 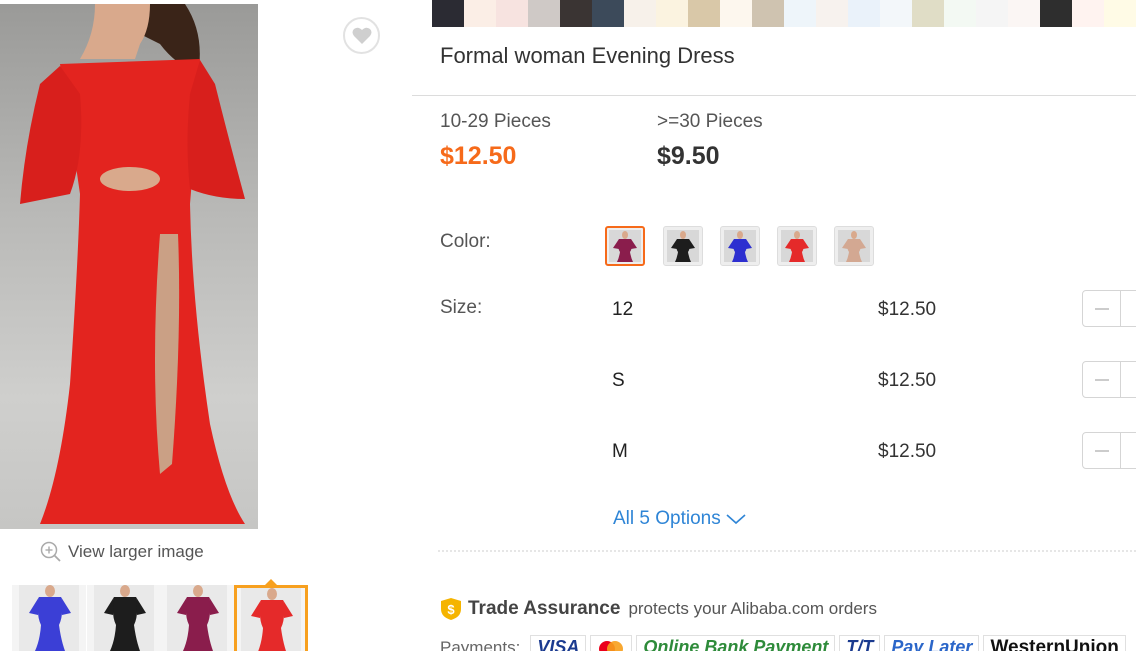 I want to click on all-options-link: All 5 Options, so click(x=680, y=519).